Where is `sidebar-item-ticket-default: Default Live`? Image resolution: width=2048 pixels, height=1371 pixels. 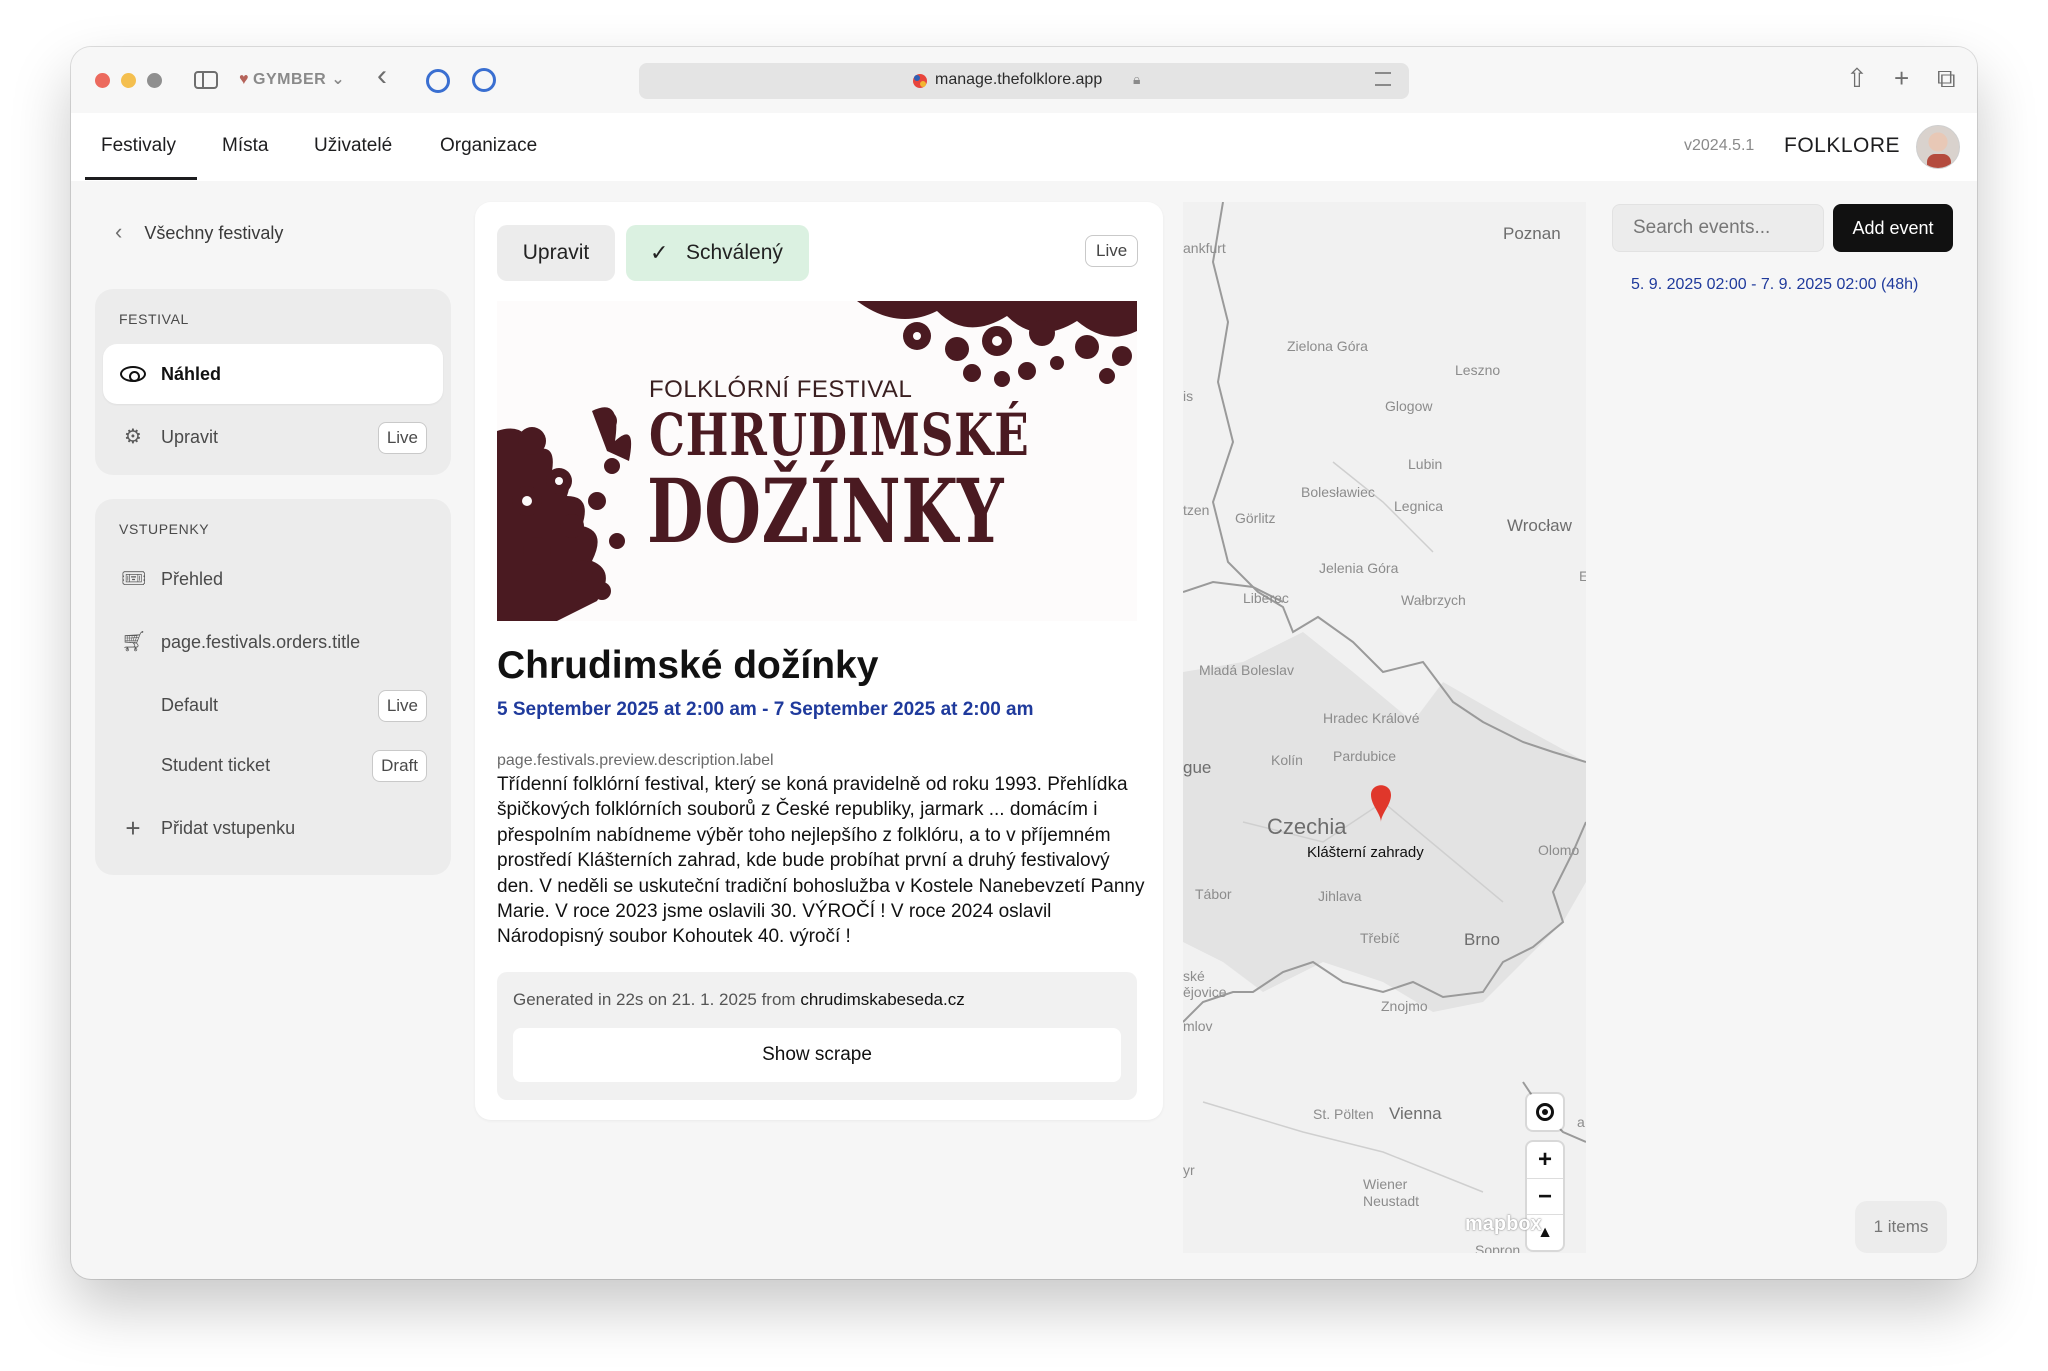
sidebar-item-ticket-default: Default Live is located at coordinates (273, 705).